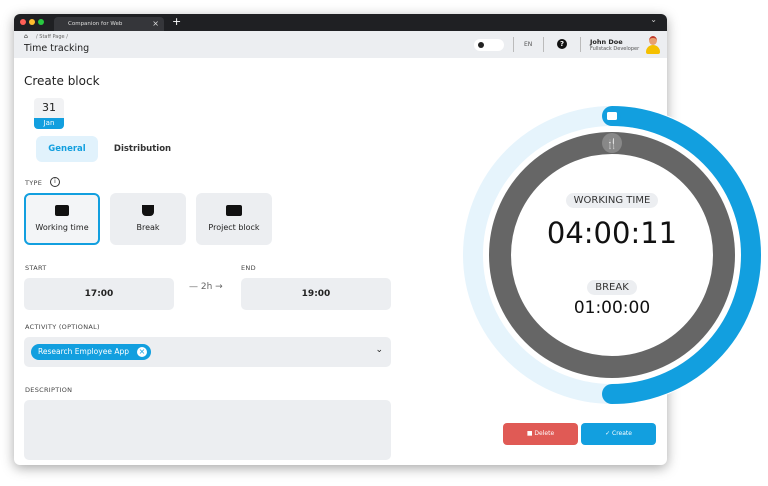  I want to click on start-label: START, so click(36, 268).